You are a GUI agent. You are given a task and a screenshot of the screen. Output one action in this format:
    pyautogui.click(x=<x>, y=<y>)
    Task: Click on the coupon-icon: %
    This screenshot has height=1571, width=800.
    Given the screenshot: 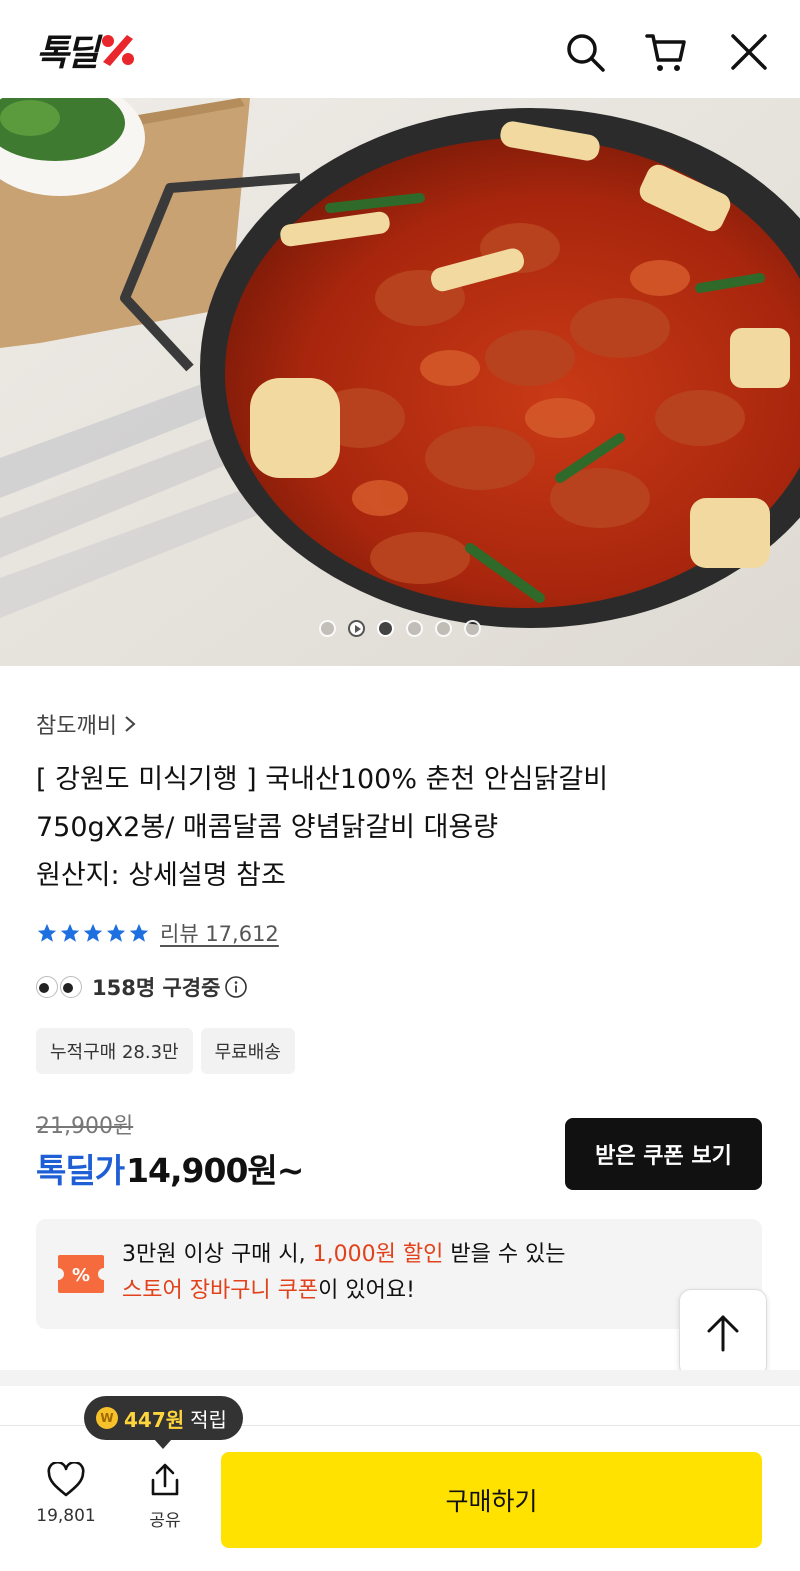 What is the action you would take?
    pyautogui.click(x=81, y=1274)
    